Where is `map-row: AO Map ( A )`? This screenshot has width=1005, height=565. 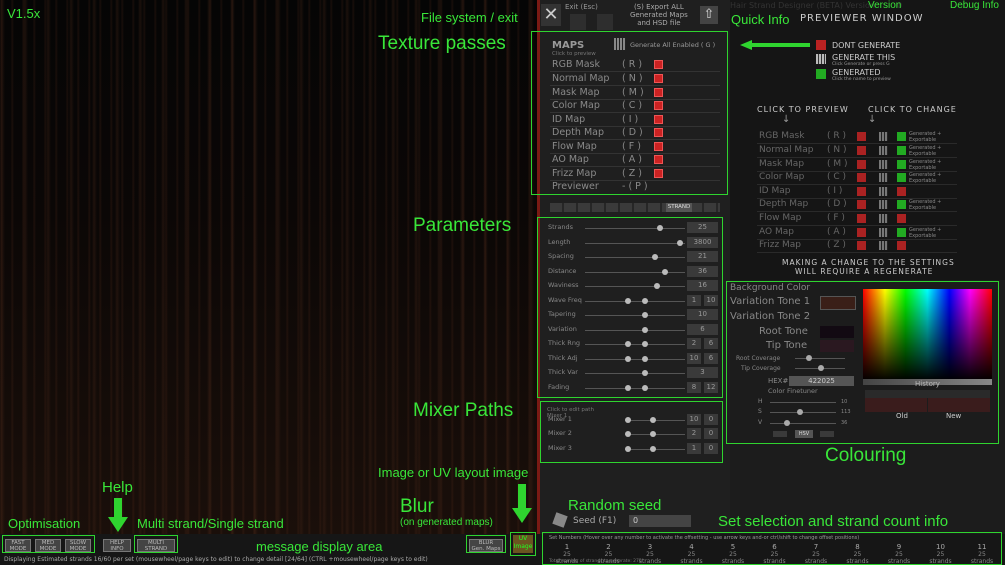 map-row: AO Map ( A ) is located at coordinates (635, 160).